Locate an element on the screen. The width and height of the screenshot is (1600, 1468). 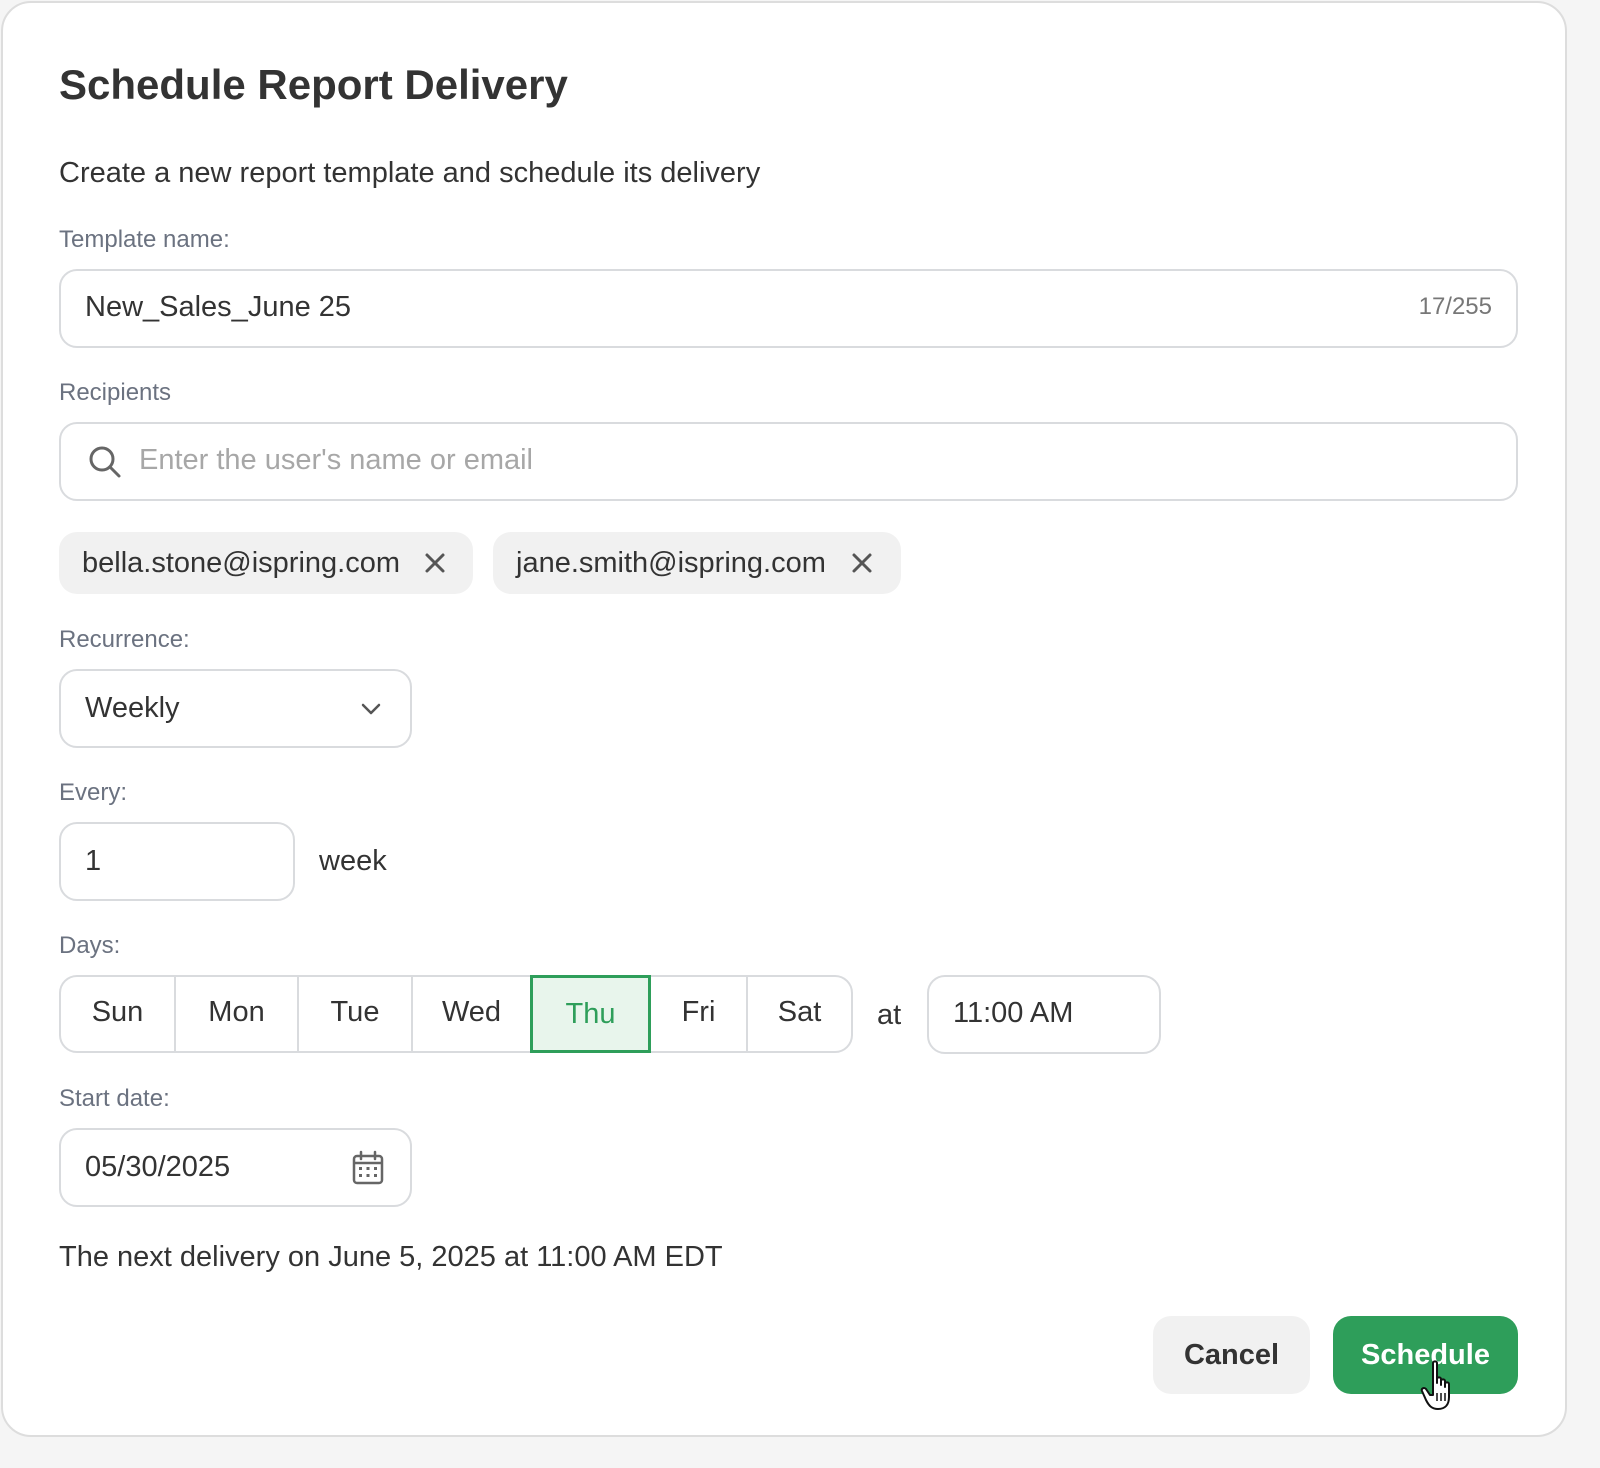
day-button-wed: Wed is located at coordinates (470, 1014).